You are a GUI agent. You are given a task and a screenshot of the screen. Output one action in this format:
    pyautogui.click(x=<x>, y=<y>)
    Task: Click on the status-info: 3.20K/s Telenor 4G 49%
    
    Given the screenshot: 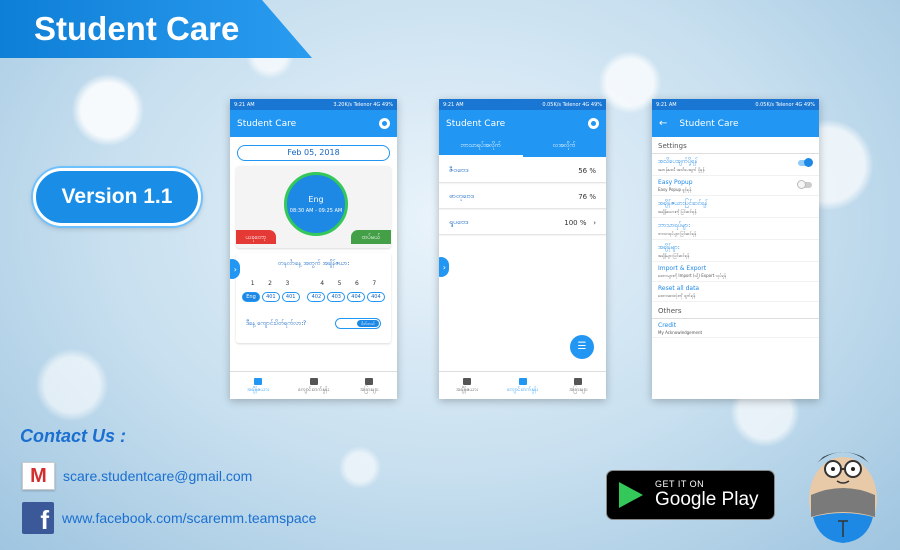 What is the action you would take?
    pyautogui.click(x=363, y=104)
    